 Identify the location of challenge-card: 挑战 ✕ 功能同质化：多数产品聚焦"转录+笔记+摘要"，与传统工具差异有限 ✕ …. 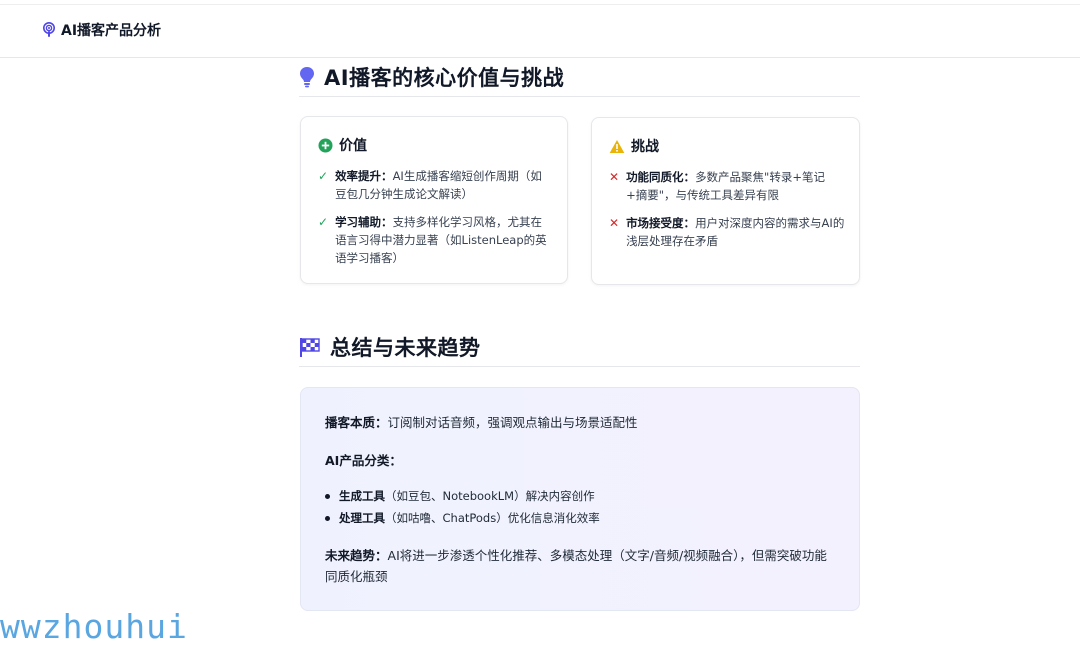
(725, 201).